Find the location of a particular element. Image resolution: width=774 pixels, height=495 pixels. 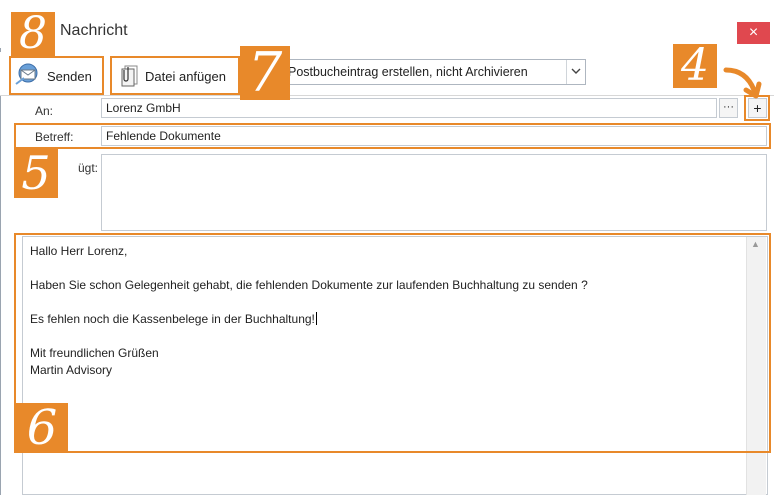

callout-badge-4: 4 is located at coordinates (695, 66).